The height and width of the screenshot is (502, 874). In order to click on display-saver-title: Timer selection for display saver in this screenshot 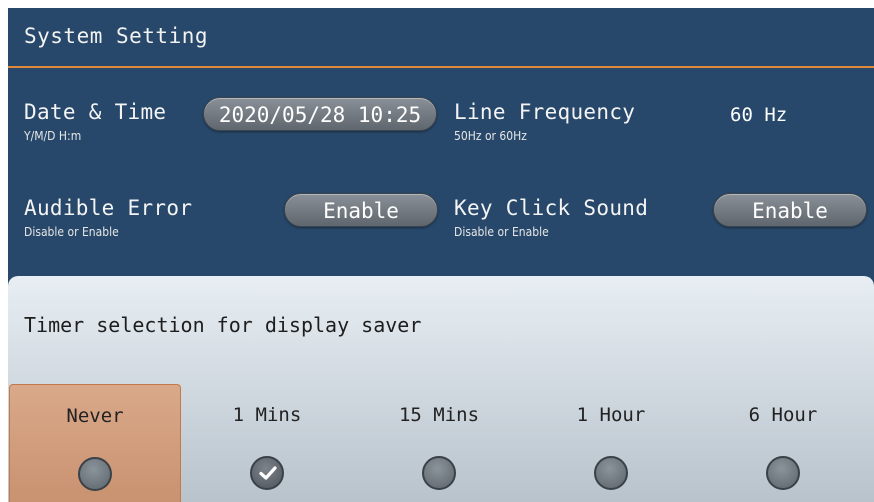, I will do `click(223, 325)`.